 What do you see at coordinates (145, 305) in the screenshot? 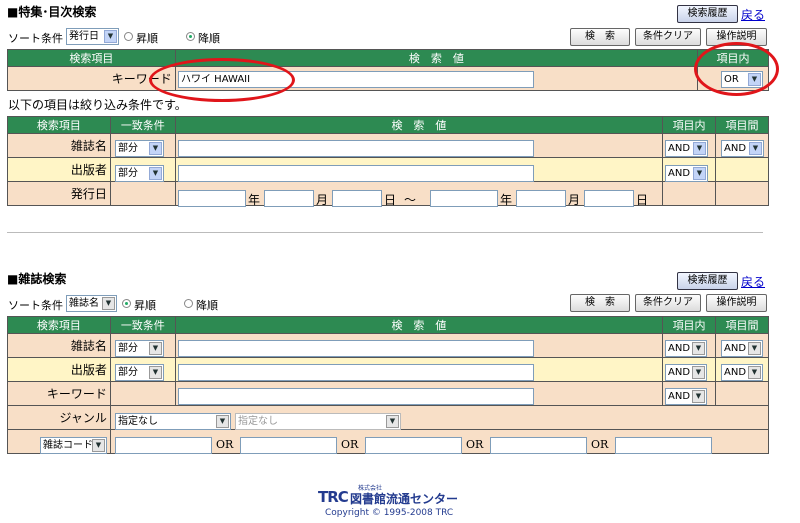
I see `asc-label: 昇順` at bounding box center [145, 305].